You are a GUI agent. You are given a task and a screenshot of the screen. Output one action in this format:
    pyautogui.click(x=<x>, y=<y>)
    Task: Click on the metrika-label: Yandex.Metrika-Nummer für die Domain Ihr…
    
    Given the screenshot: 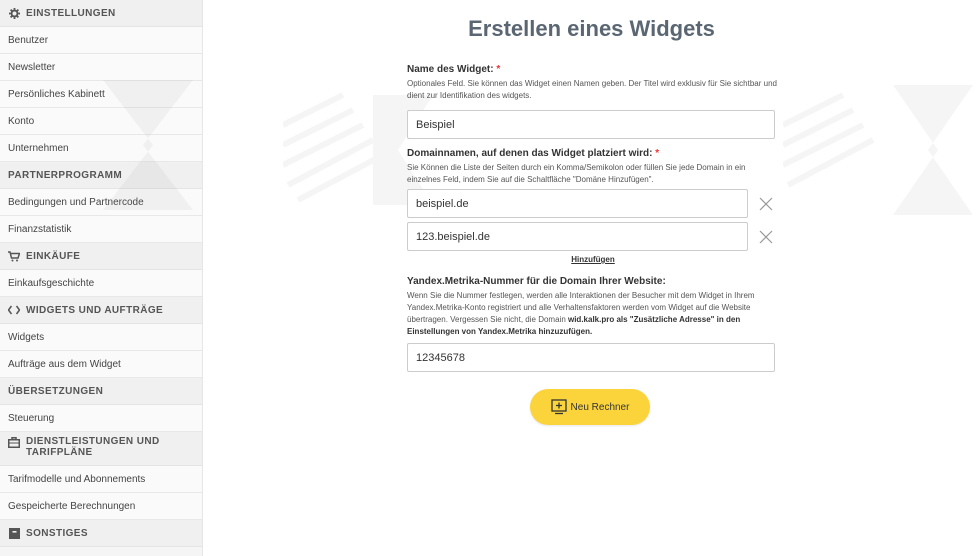 What is the action you would take?
    pyautogui.click(x=536, y=281)
    